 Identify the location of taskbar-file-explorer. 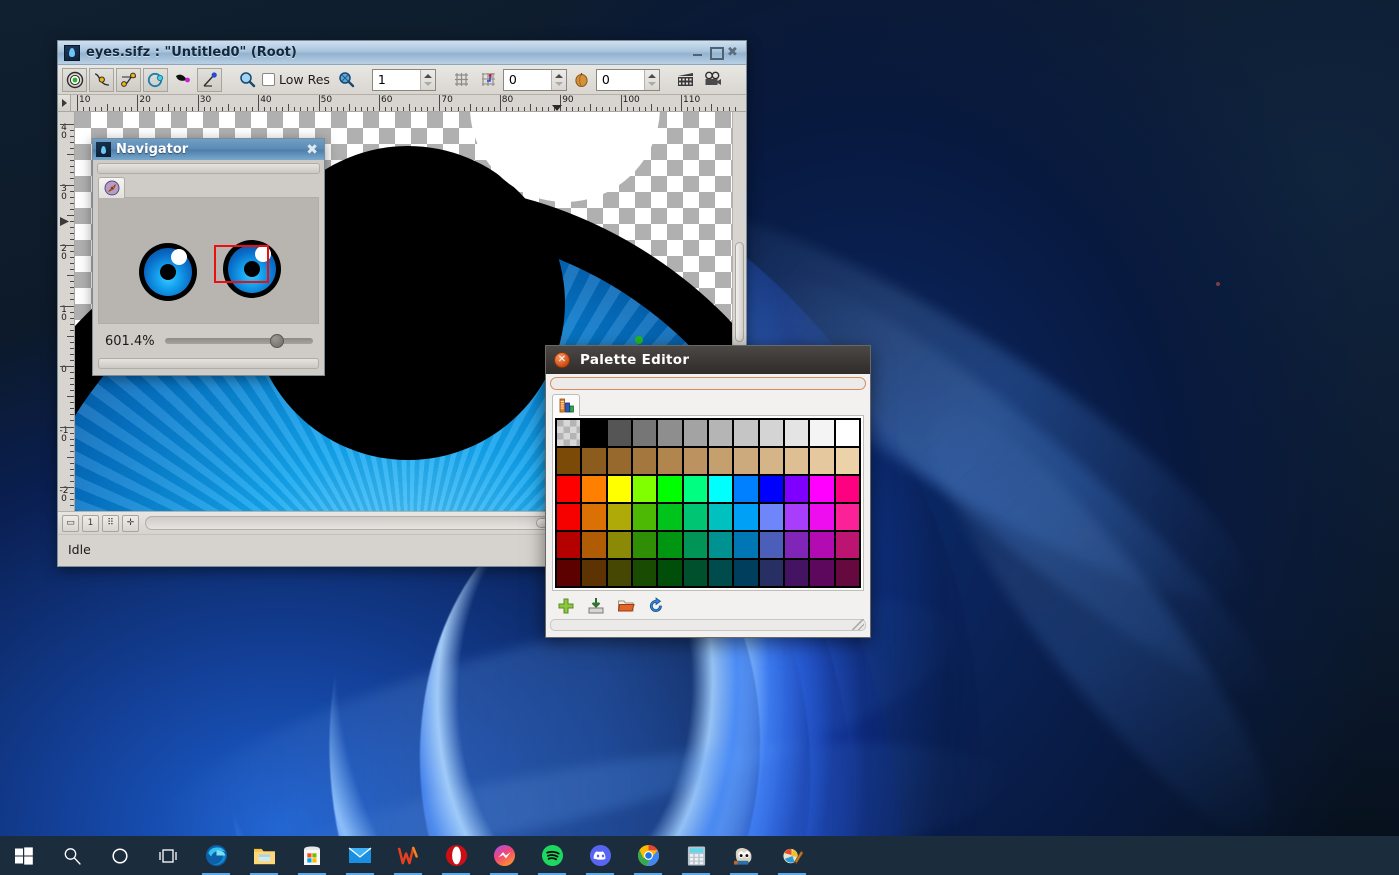
(264, 855).